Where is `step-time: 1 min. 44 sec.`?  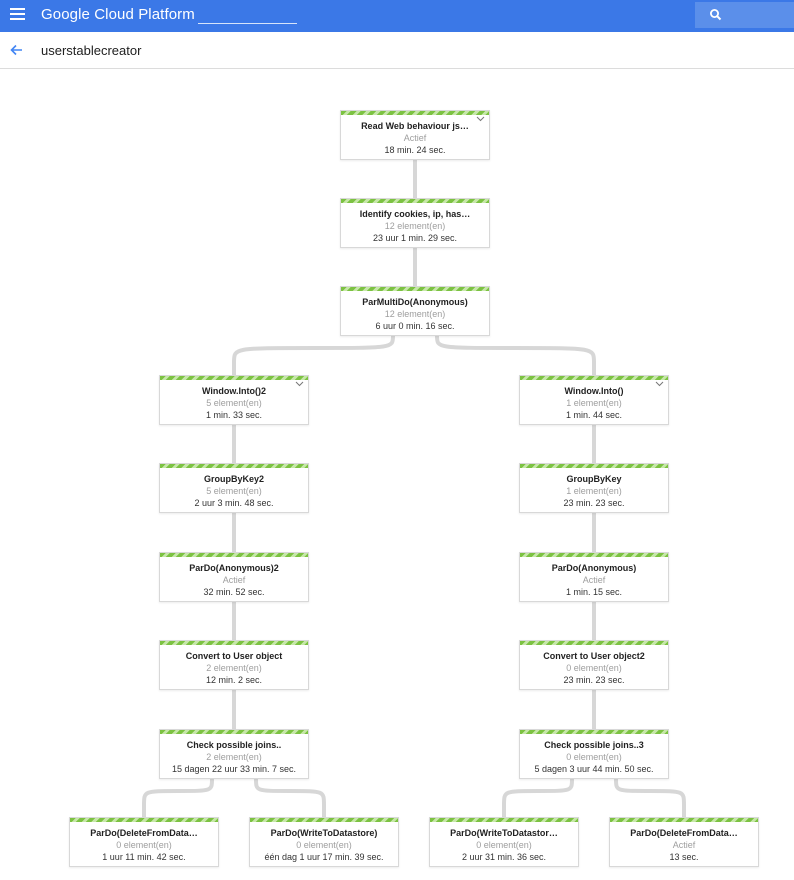 step-time: 1 min. 44 sec. is located at coordinates (594, 415).